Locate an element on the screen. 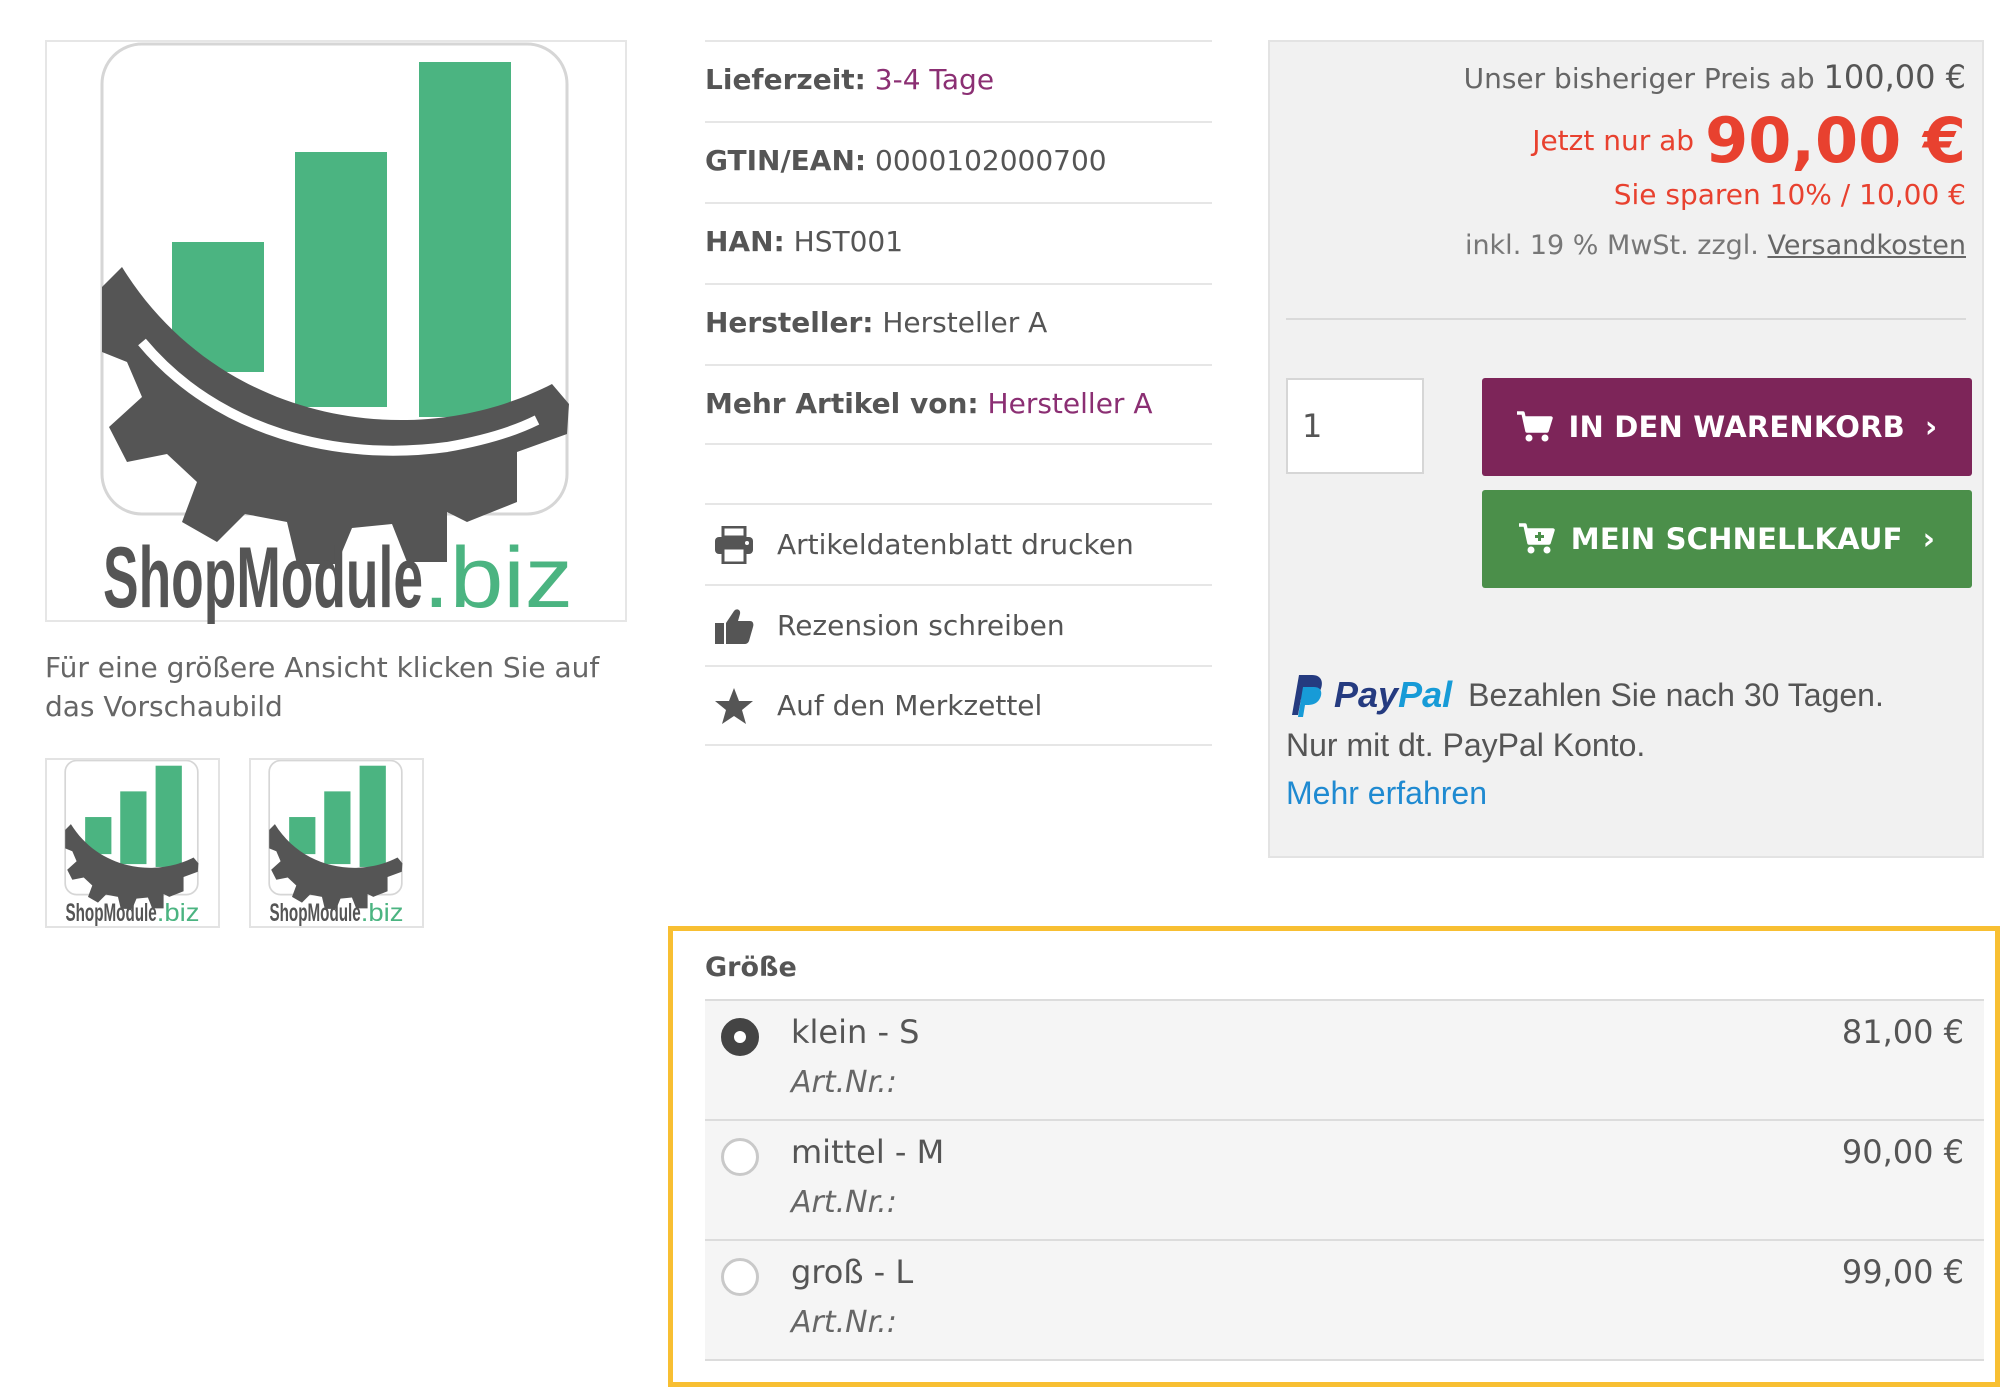 The width and height of the screenshot is (2000, 1400). detail-value: 0000102000700 is located at coordinates (991, 160).